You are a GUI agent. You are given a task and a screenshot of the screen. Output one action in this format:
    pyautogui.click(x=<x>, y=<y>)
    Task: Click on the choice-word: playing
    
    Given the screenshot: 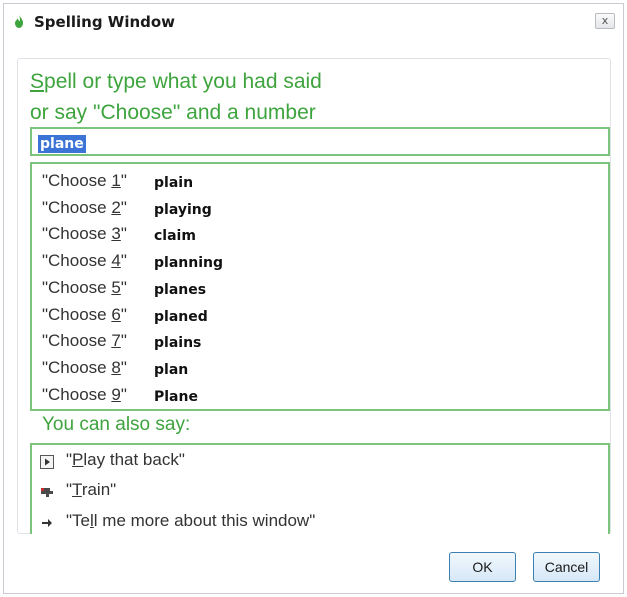 What is the action you would take?
    pyautogui.click(x=183, y=209)
    